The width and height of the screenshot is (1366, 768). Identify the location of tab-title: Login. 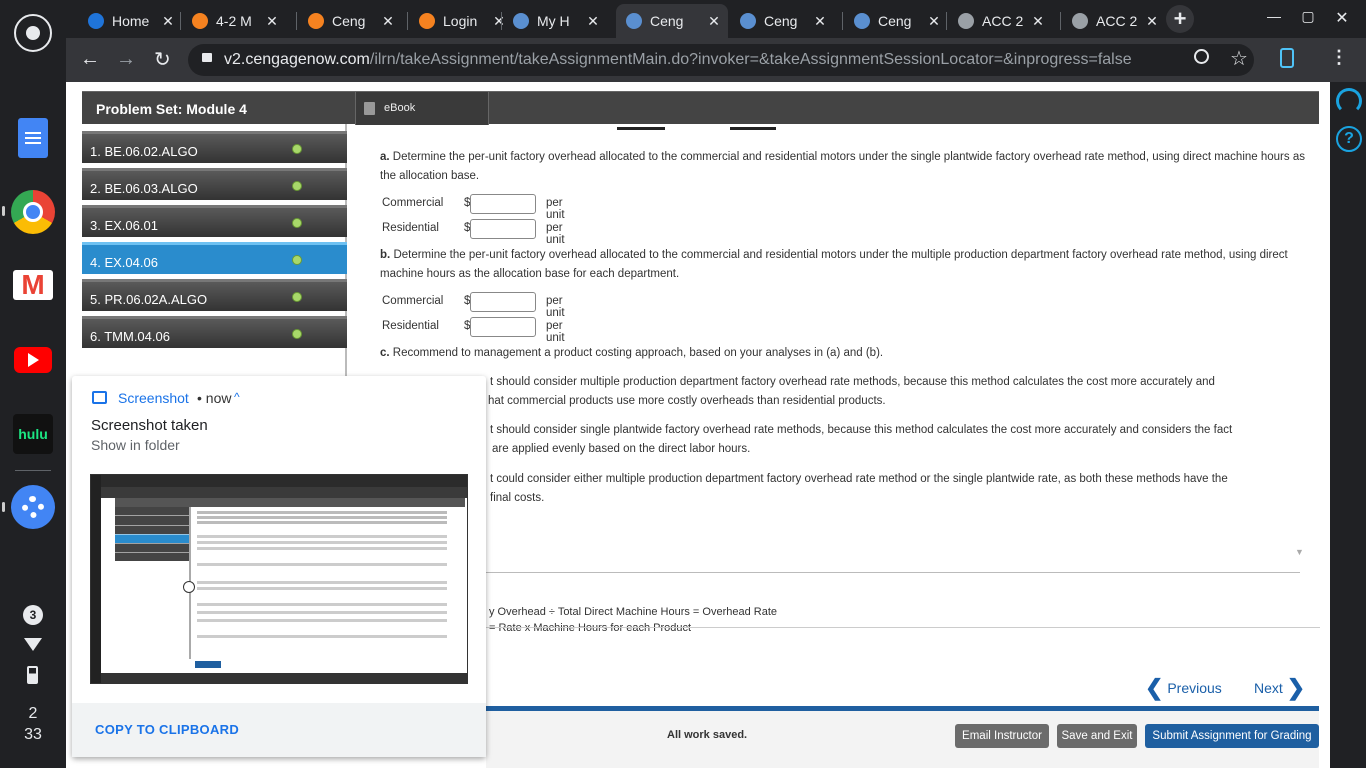
(460, 21).